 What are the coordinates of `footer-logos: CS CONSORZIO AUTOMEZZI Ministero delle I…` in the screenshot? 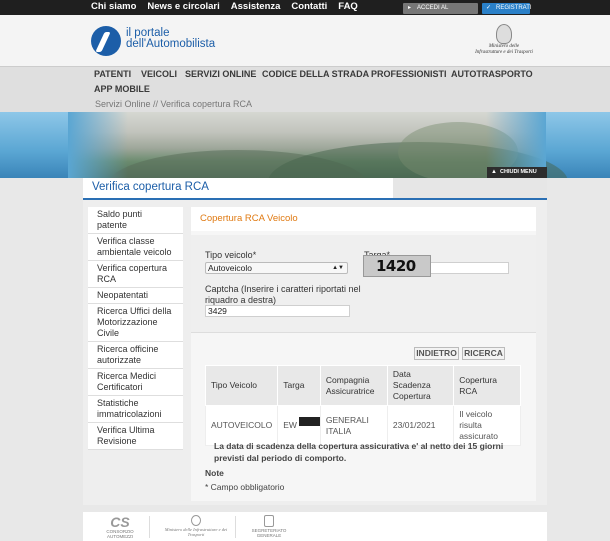 It's located at (315, 526).